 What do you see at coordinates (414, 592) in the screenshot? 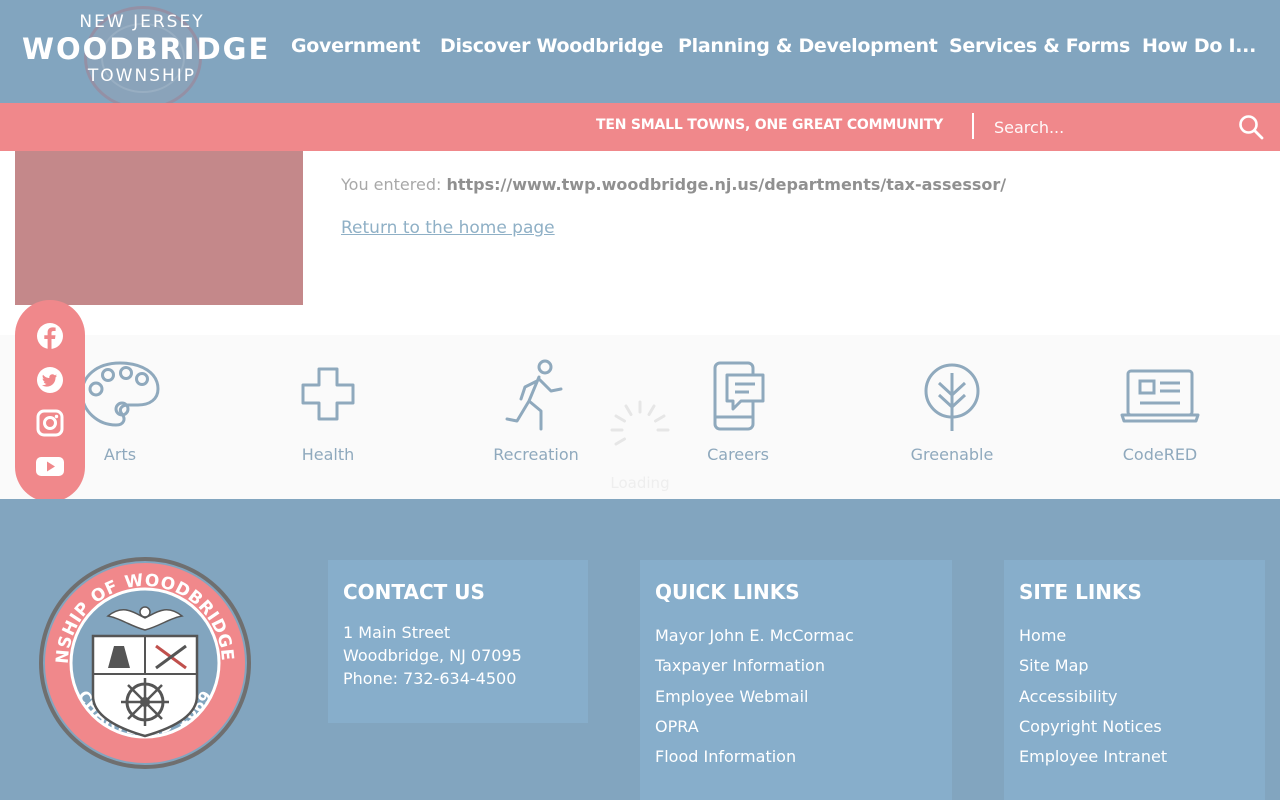
I see `contact-title: CONTACT US` at bounding box center [414, 592].